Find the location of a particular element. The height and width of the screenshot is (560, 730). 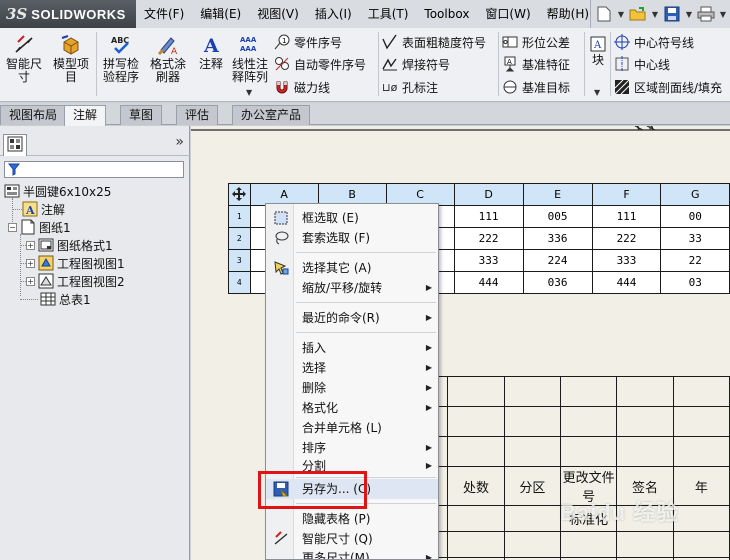

magnetic-line-button: 磁力线 is located at coordinates (302, 87).